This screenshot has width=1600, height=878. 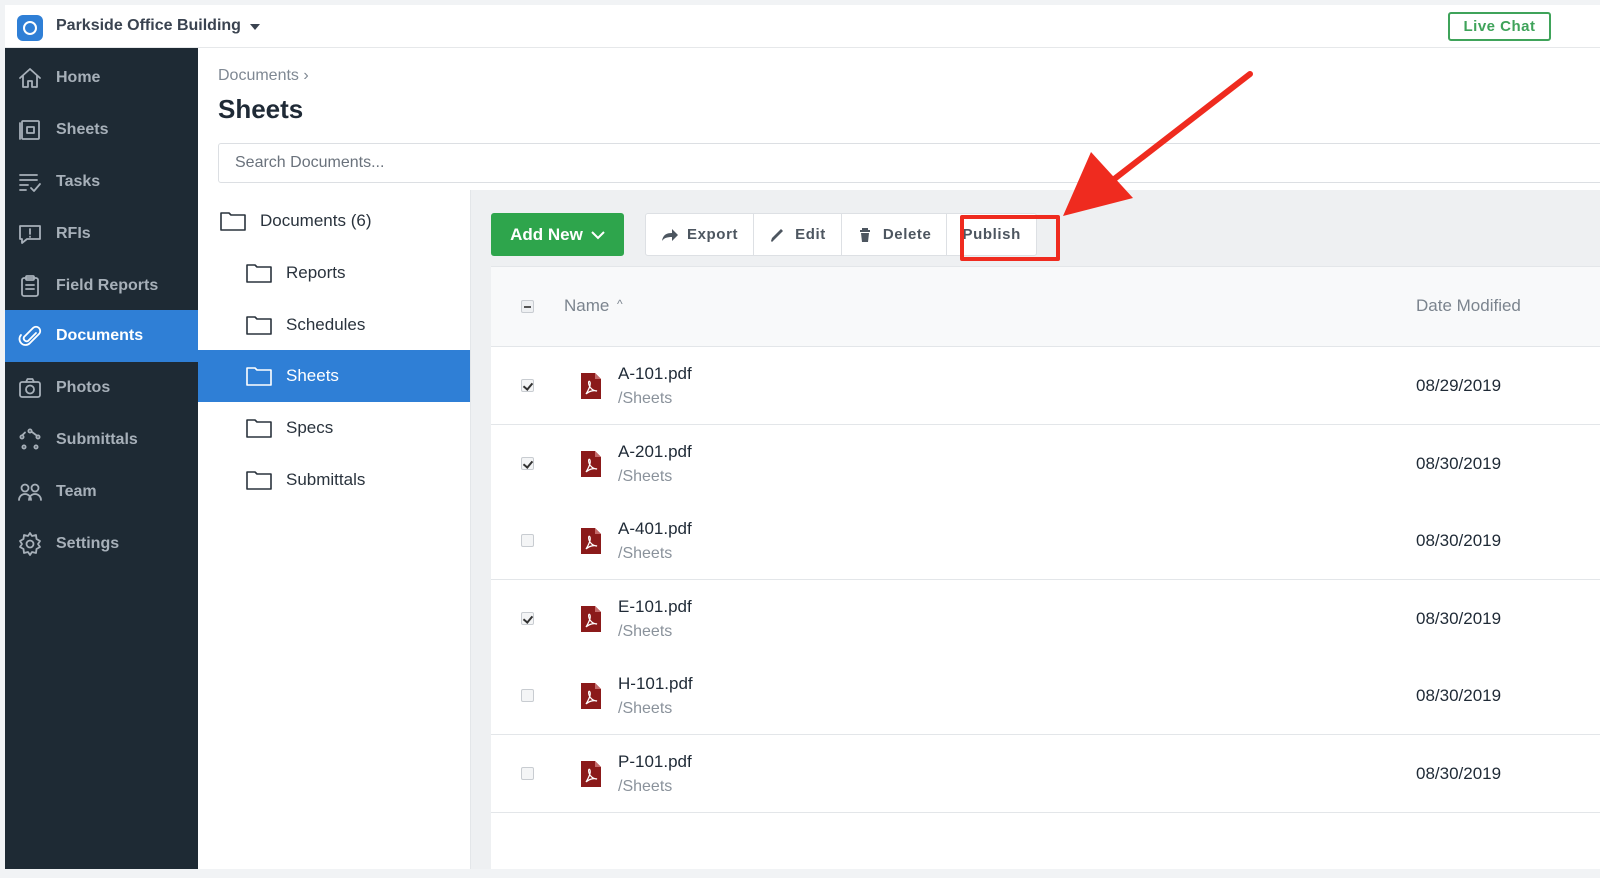 What do you see at coordinates (261, 109) in the screenshot?
I see `page-title: Sheets` at bounding box center [261, 109].